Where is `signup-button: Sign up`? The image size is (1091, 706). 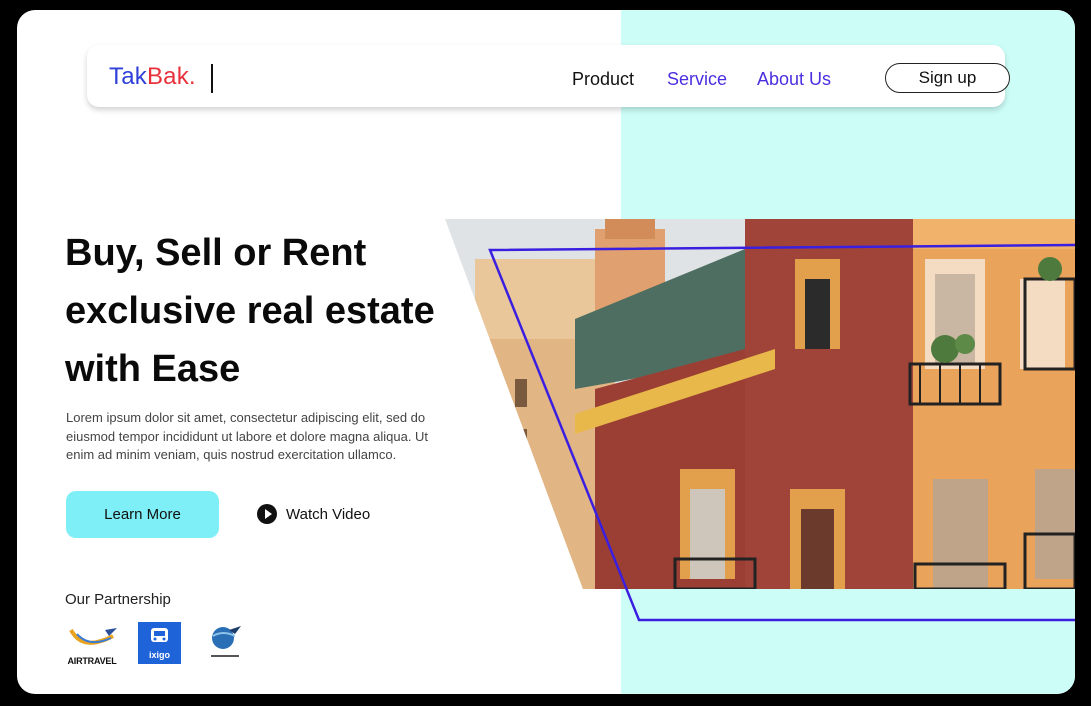
signup-button: Sign up is located at coordinates (947, 78).